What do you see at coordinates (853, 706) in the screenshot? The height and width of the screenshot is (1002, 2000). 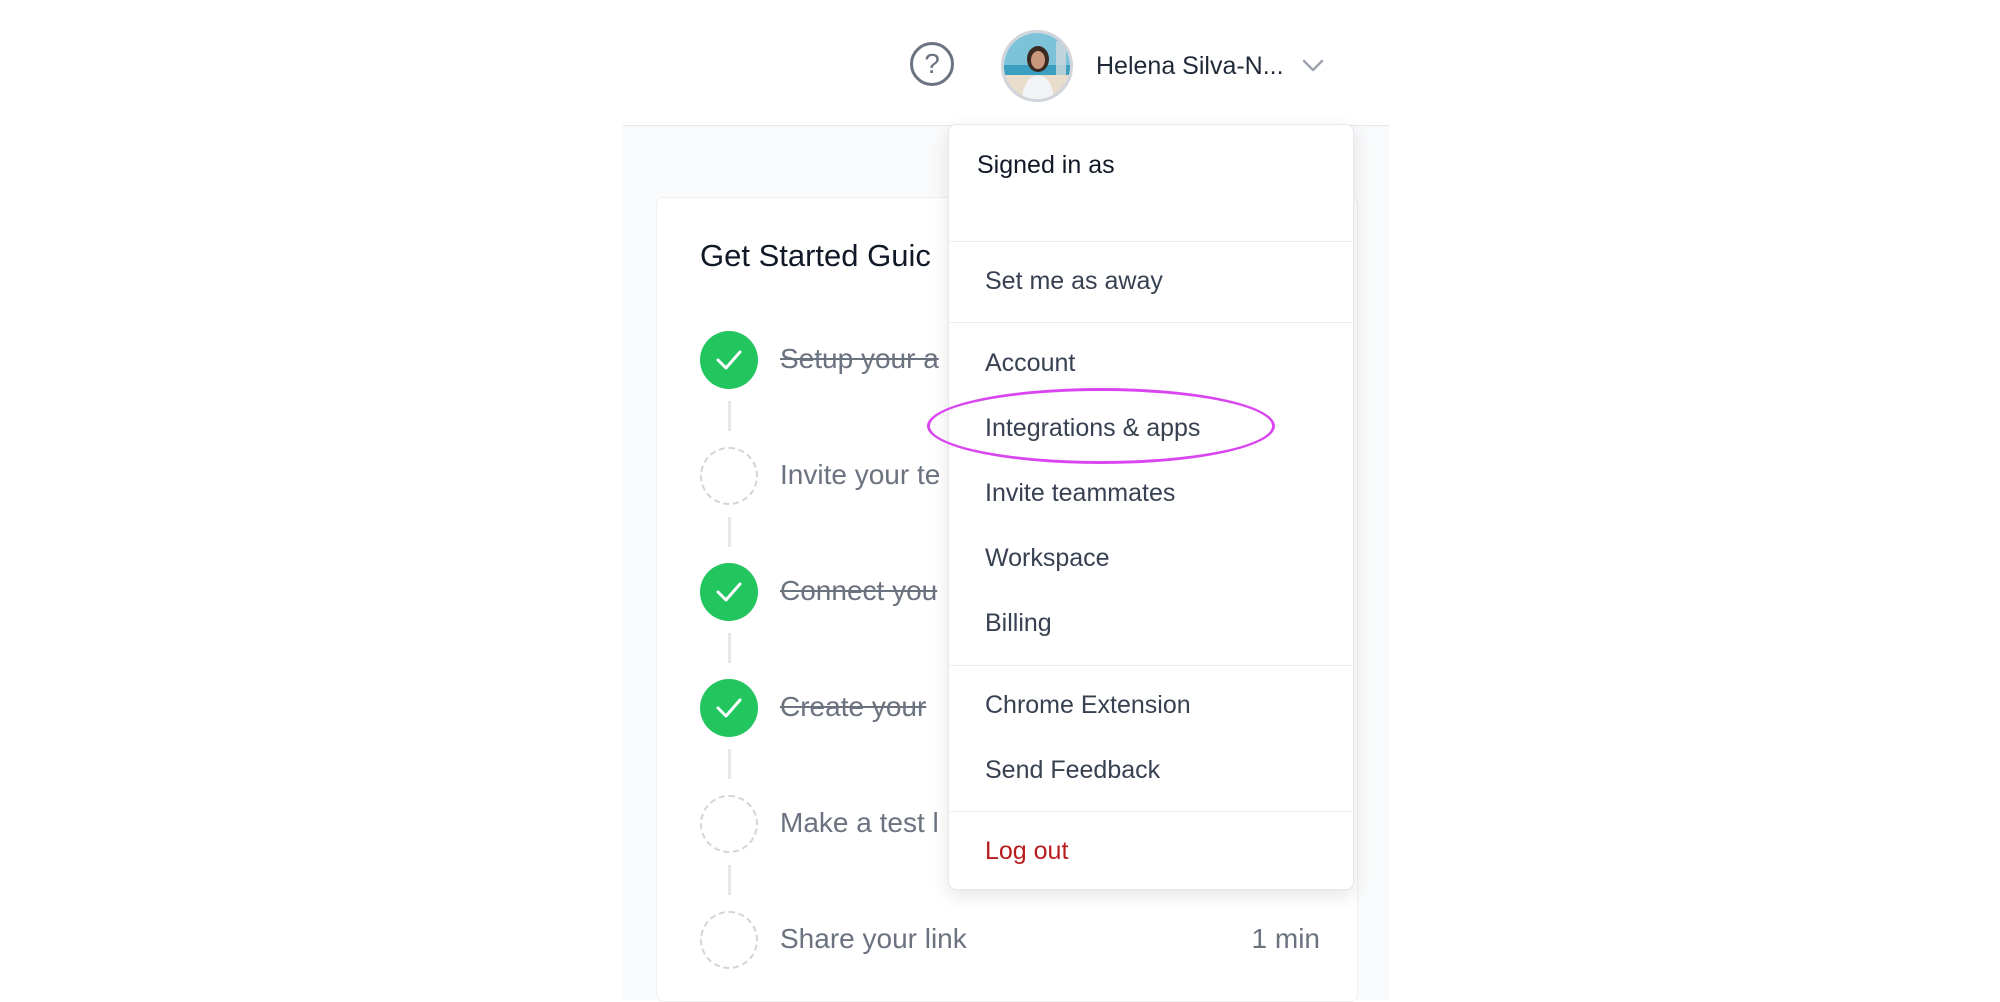 I see `step-label: Create your` at bounding box center [853, 706].